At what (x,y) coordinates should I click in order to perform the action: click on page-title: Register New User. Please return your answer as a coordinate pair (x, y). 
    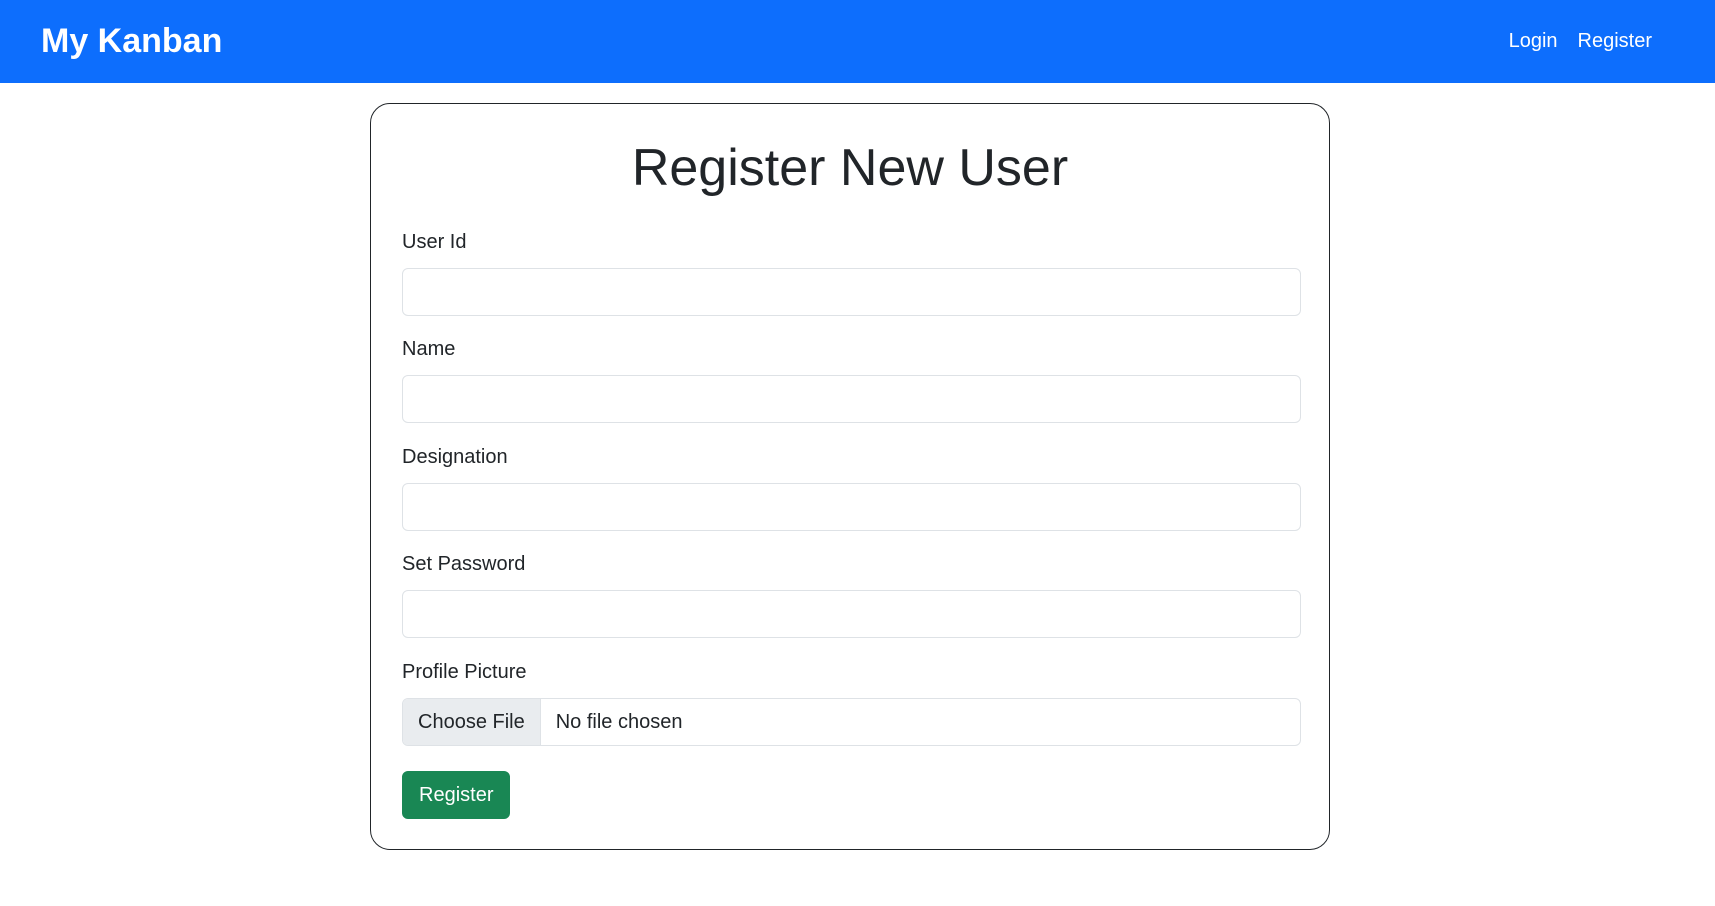
    Looking at the image, I should click on (850, 168).